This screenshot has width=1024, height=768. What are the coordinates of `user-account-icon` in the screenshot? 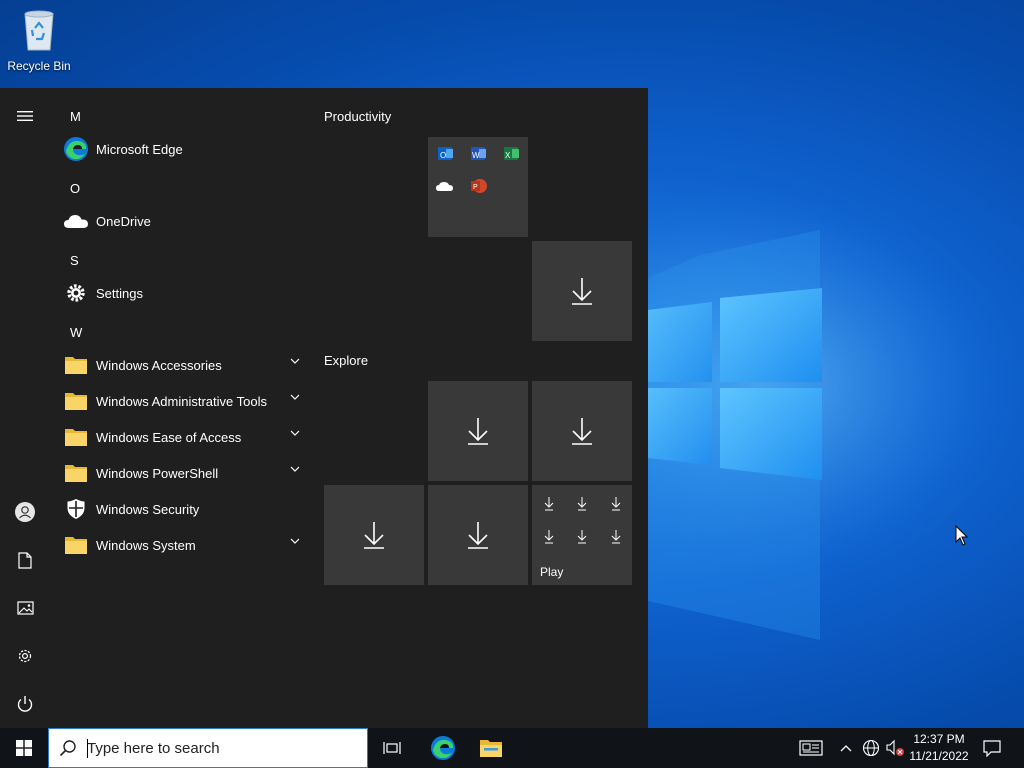 It's located at (25, 512).